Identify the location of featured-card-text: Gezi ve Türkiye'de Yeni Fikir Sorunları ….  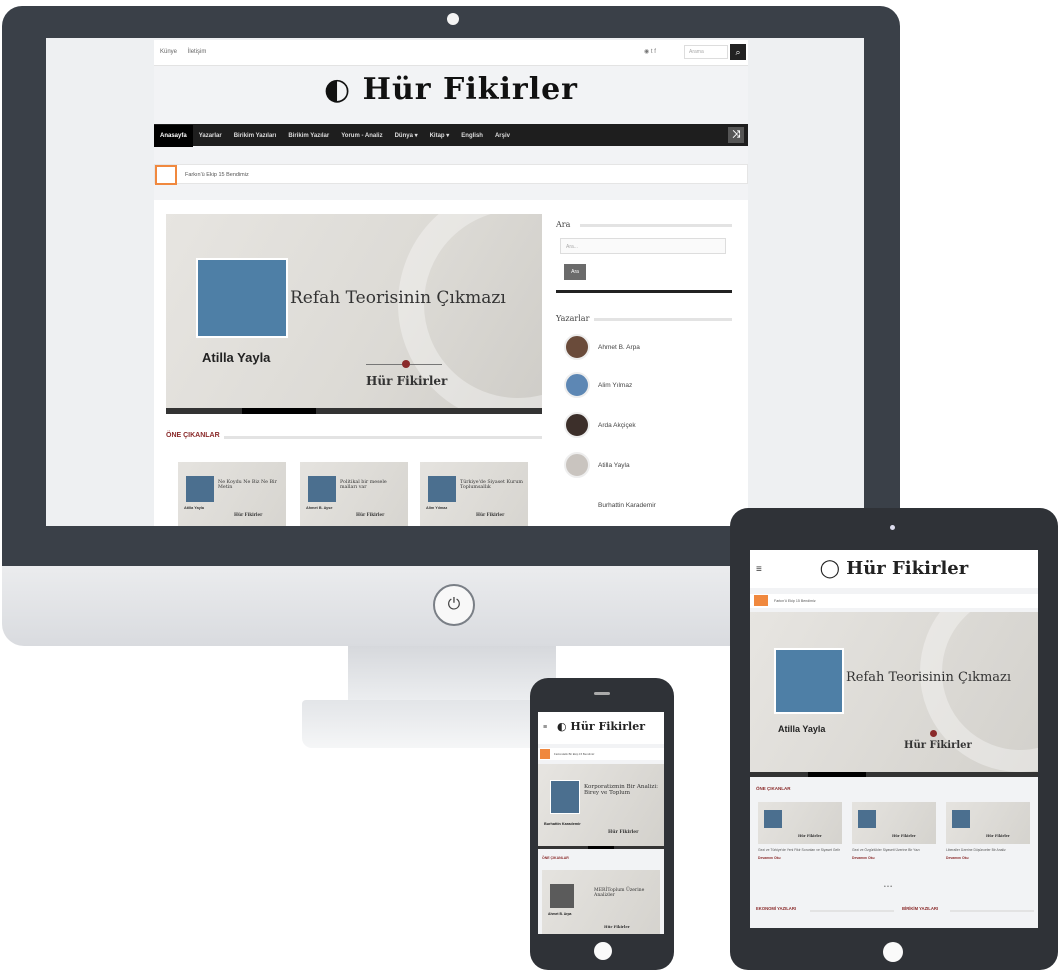
(800, 854).